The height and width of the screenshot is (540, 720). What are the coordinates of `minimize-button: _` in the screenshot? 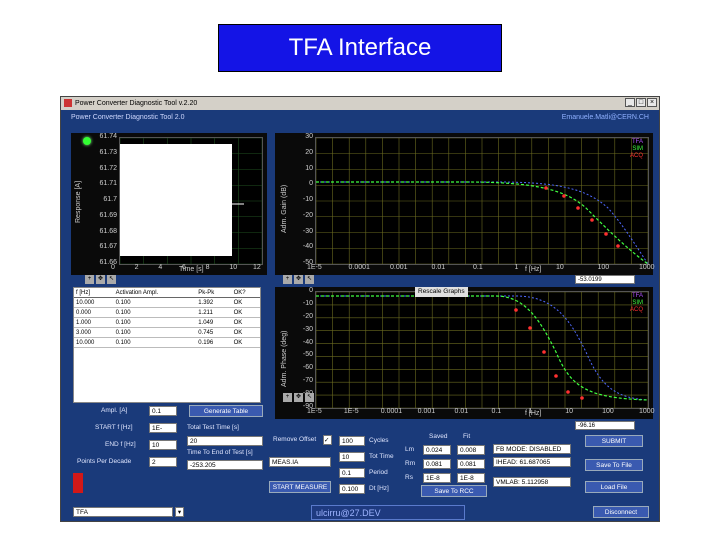 It's located at (630, 102).